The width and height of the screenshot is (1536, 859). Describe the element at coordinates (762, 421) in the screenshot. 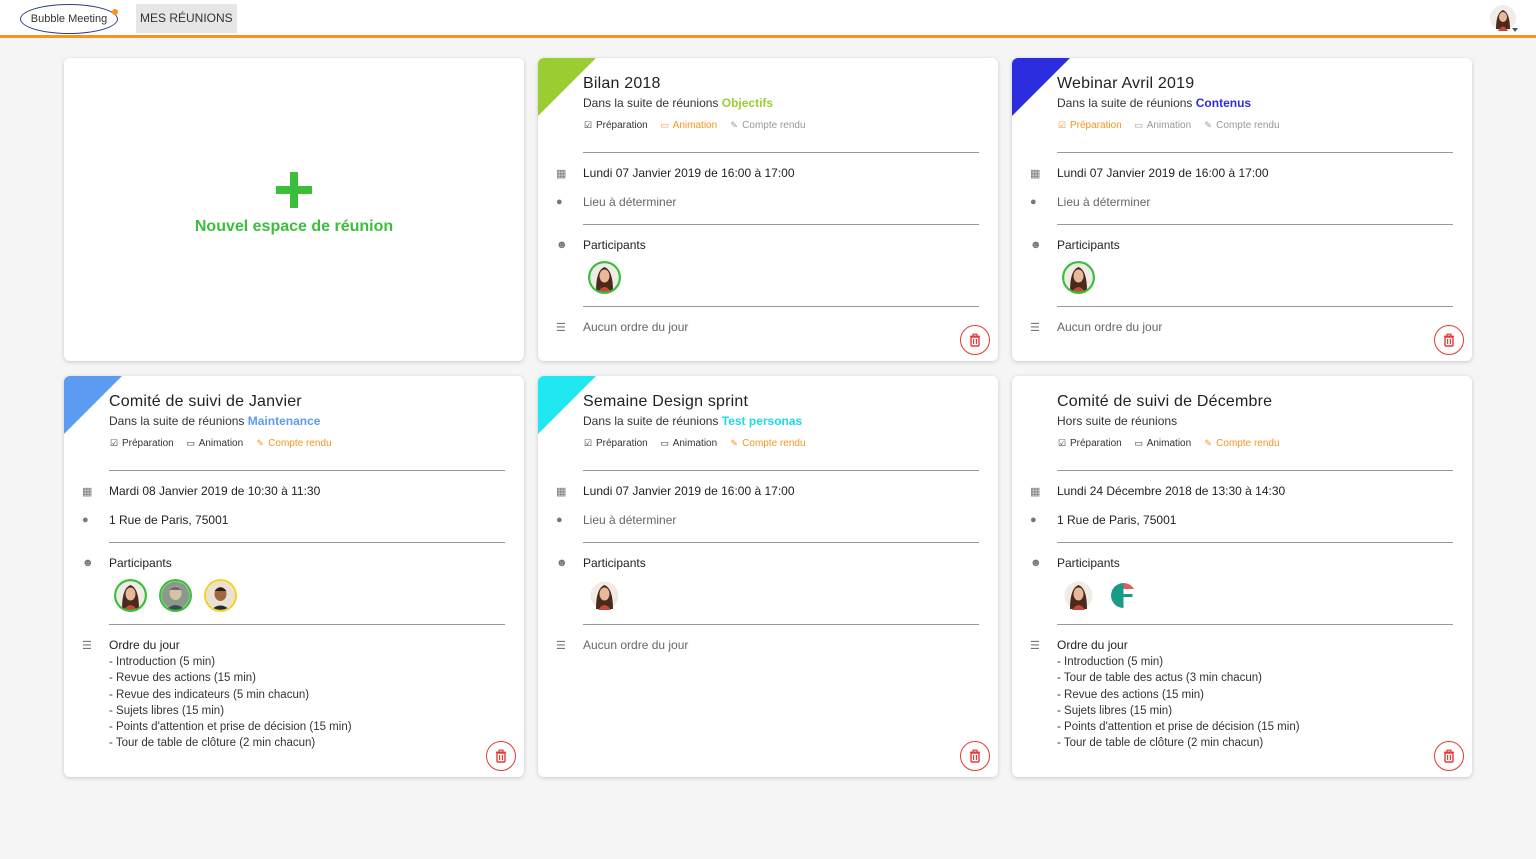

I see `suite-name: Test personas` at that location.